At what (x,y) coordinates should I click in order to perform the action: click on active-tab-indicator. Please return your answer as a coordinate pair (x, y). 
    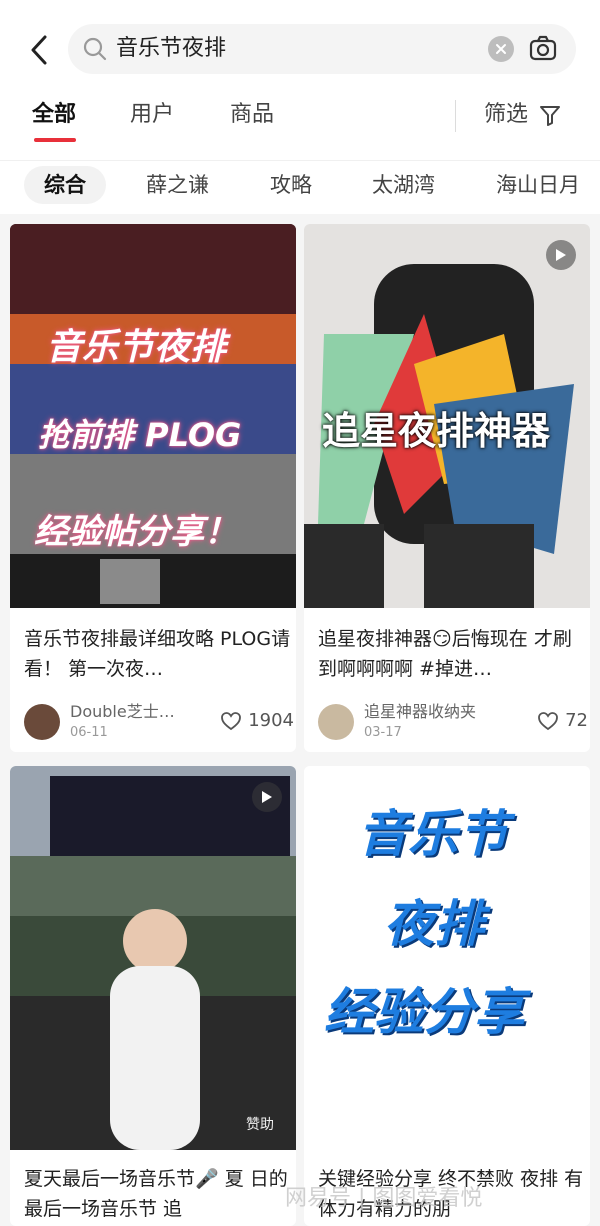
    Looking at the image, I should click on (55, 140).